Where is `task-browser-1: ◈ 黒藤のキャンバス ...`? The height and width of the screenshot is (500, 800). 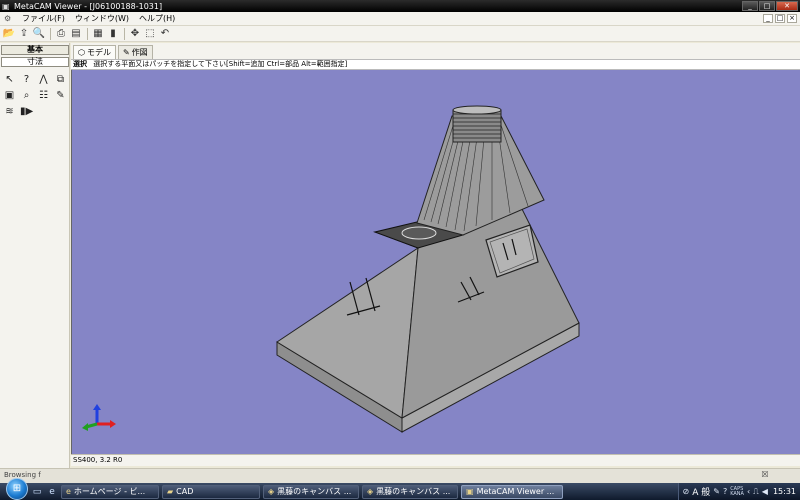
task-browser-1: ◈ 黒藤のキャンバス ... is located at coordinates (311, 491).